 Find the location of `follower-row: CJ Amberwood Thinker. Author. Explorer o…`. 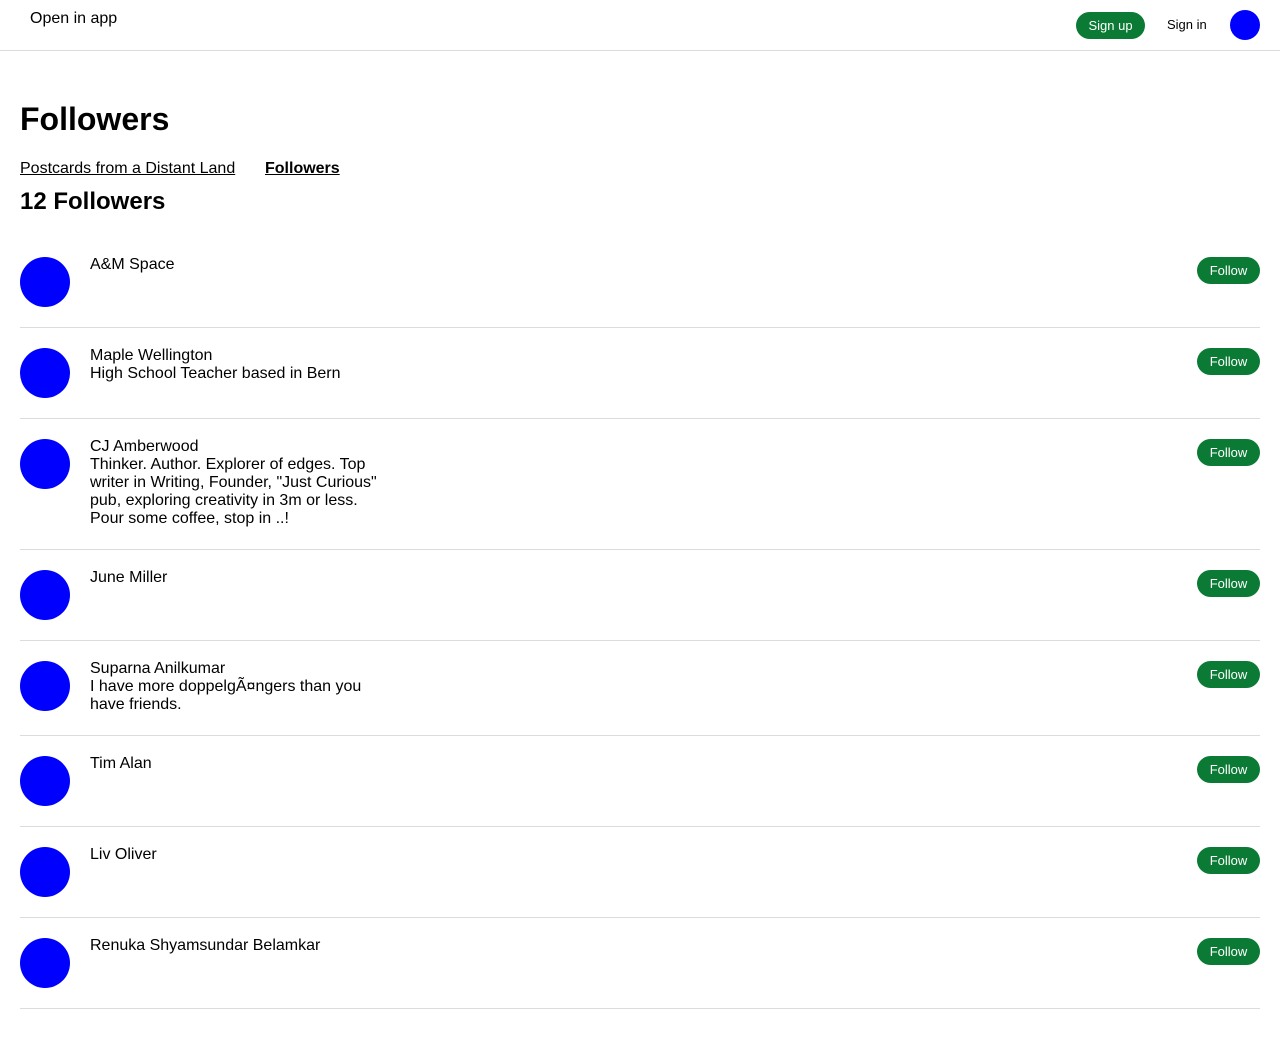

follower-row: CJ Amberwood Thinker. Author. Explorer o… is located at coordinates (640, 484).